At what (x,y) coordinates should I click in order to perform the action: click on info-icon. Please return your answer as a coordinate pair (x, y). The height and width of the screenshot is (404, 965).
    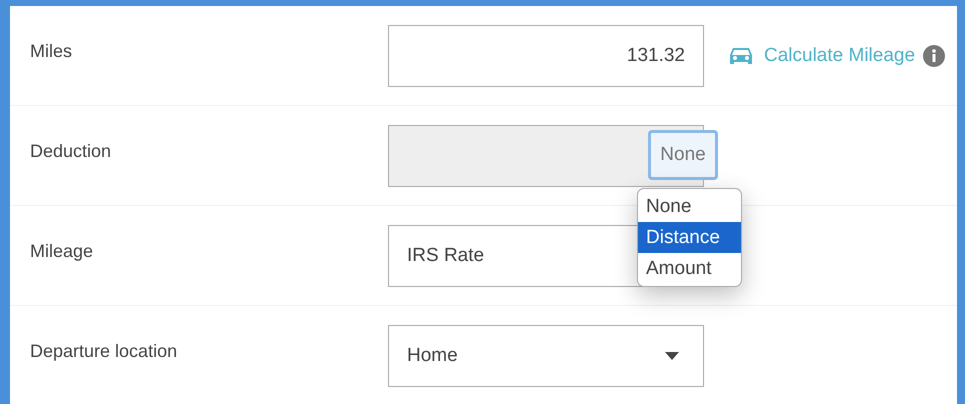
    Looking at the image, I should click on (934, 55).